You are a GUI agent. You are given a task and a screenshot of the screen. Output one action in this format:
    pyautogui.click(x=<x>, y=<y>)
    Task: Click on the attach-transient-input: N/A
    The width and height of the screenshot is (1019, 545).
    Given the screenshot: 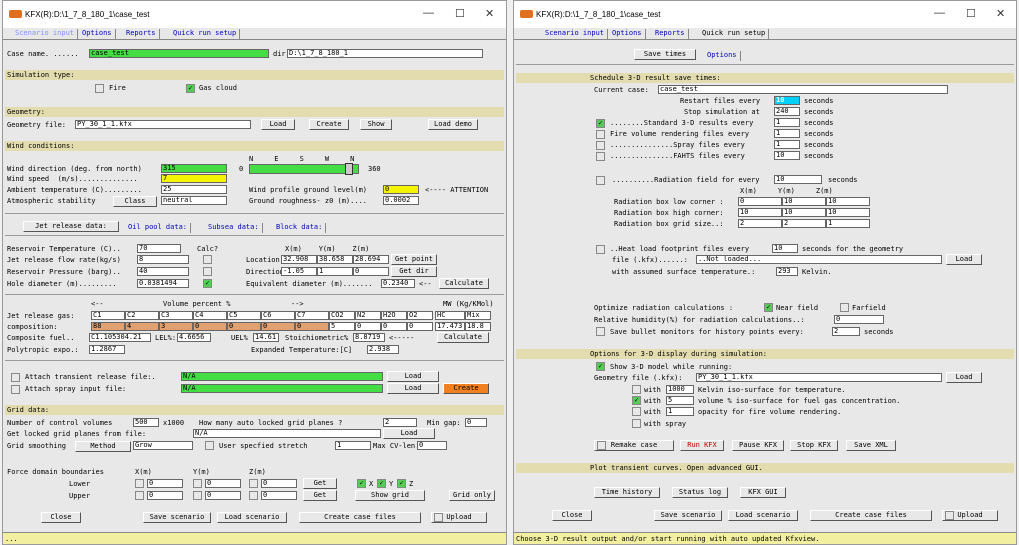 What is the action you would take?
    pyautogui.click(x=282, y=376)
    